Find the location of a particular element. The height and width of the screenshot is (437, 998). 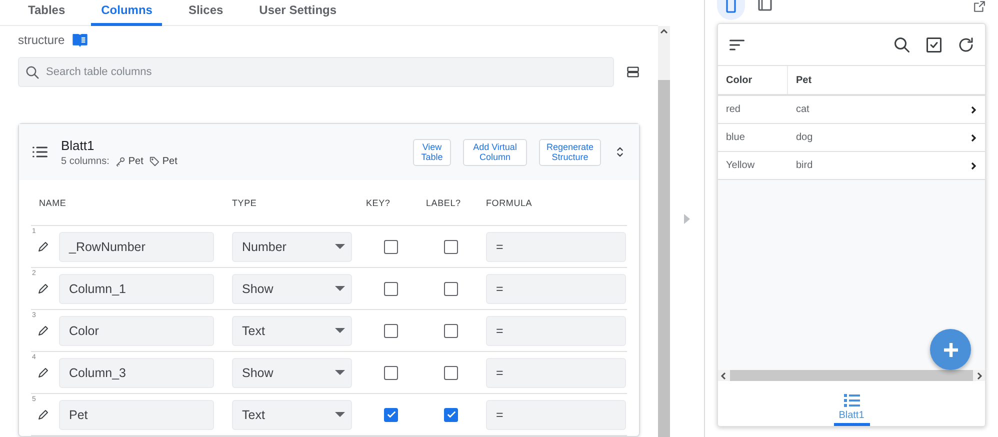

tab: Tables is located at coordinates (47, 13).